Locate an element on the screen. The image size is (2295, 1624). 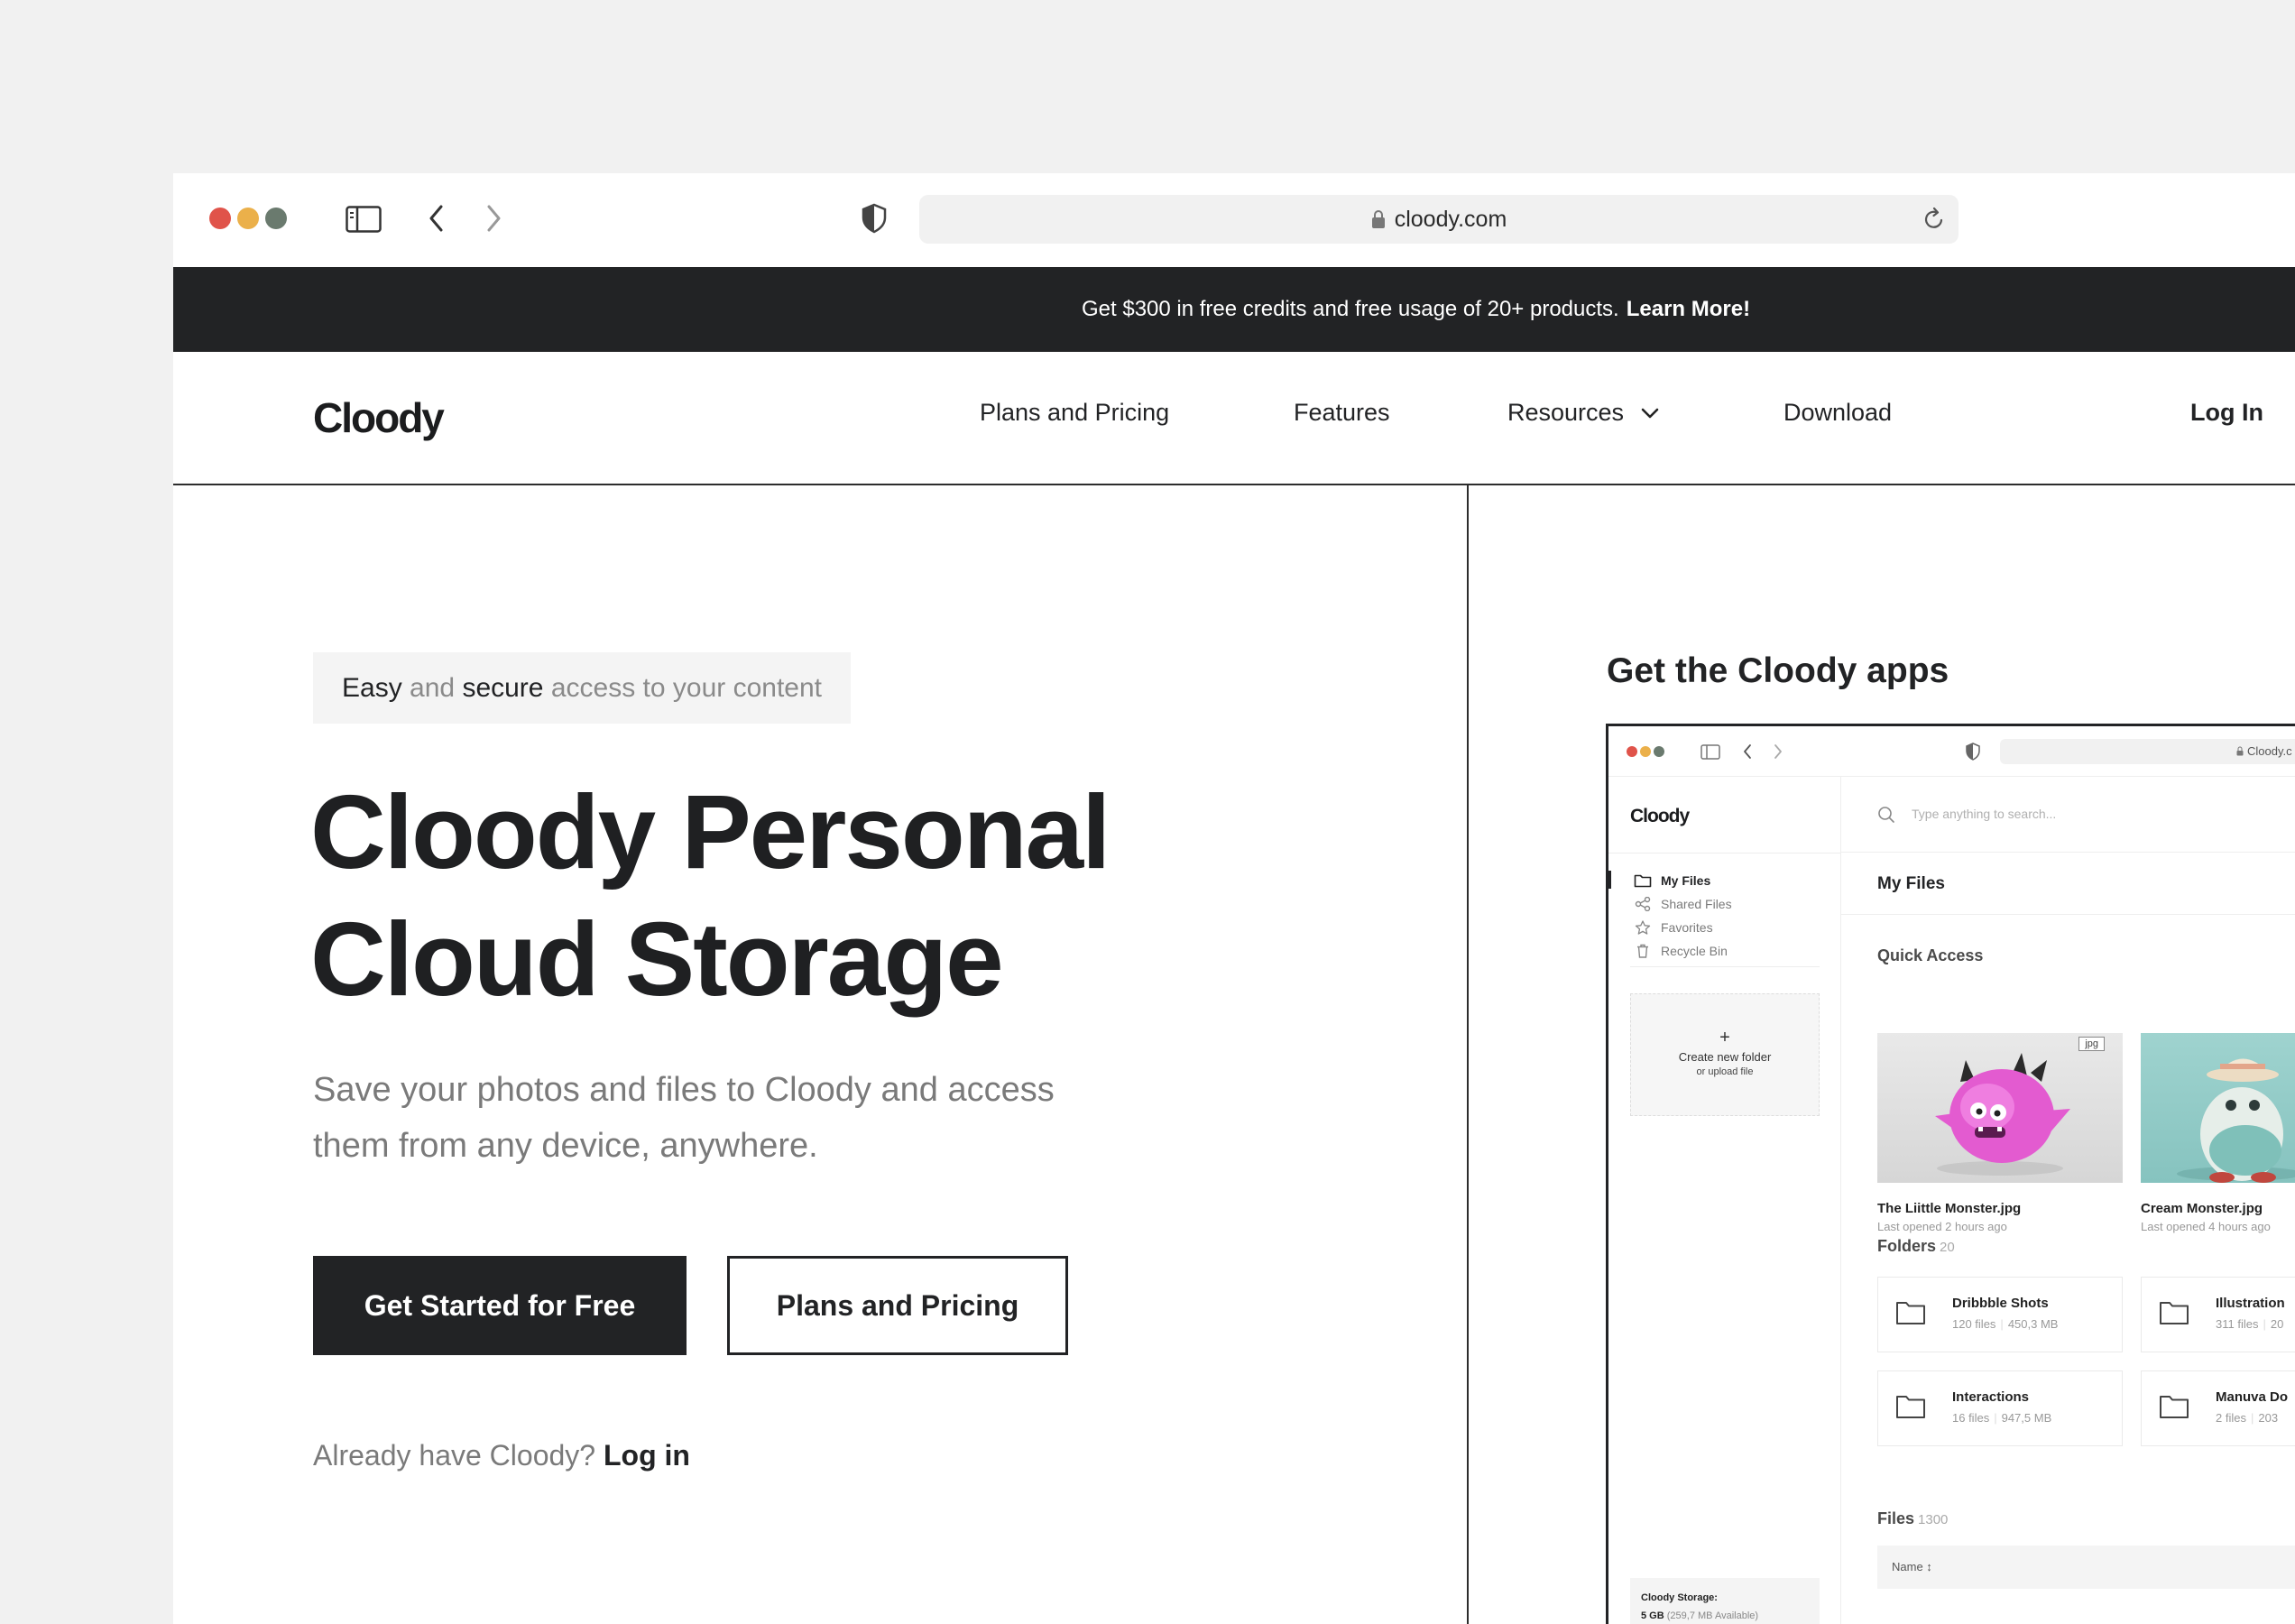
preview-create-title: Create new folder is located at coordinates (1725, 1057).